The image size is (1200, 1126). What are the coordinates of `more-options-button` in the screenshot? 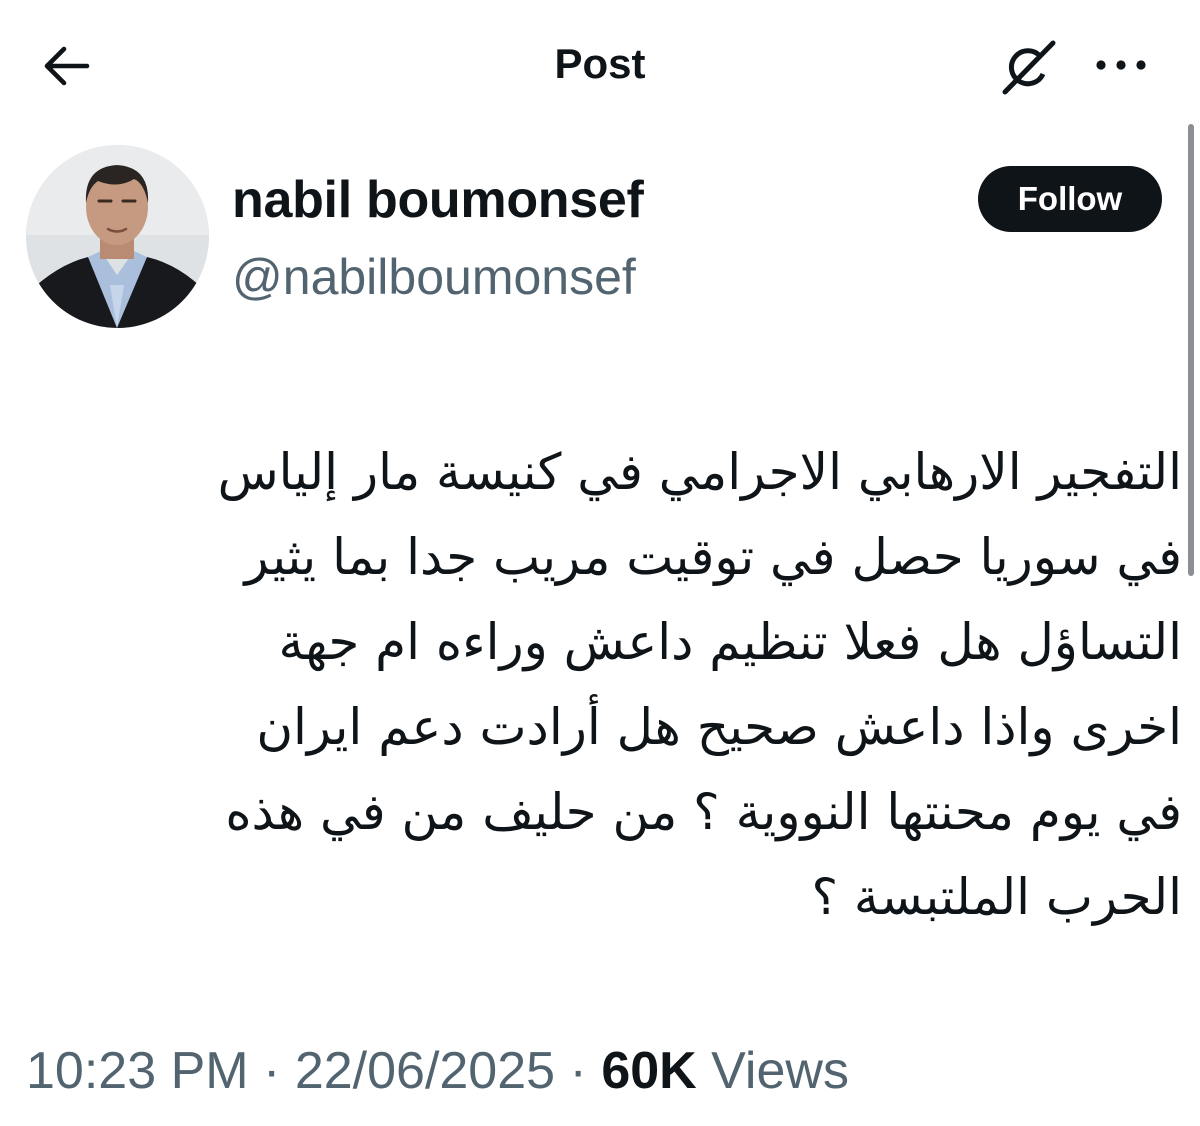 It's located at (1121, 65).